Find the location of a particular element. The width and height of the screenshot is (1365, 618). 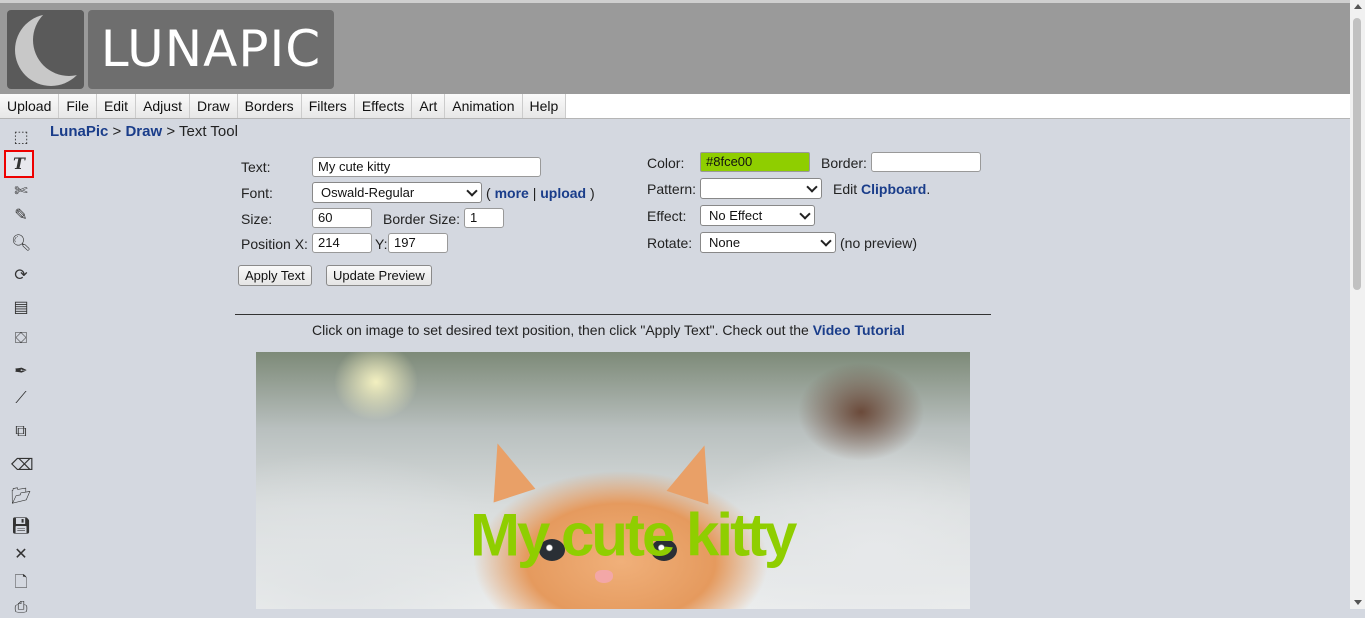

zoom-icon: 🔍︎ is located at coordinates (21, 244).